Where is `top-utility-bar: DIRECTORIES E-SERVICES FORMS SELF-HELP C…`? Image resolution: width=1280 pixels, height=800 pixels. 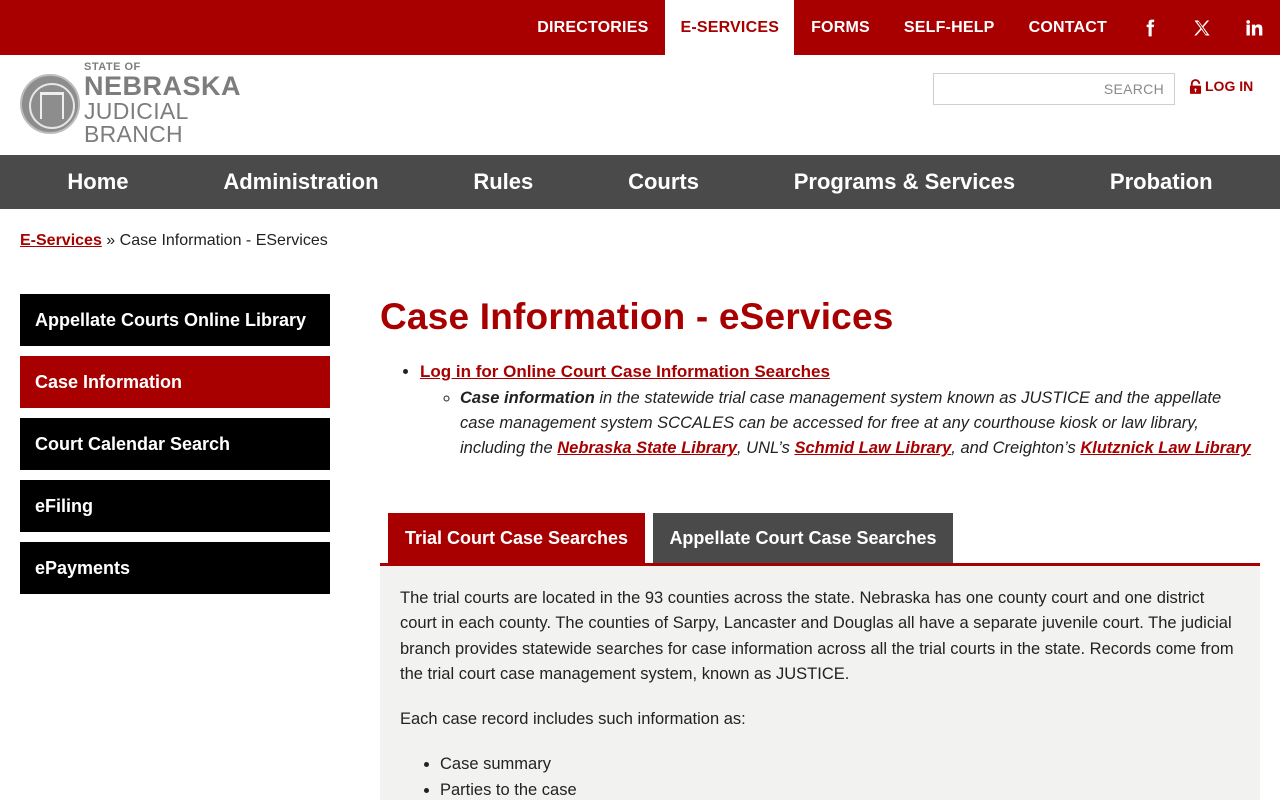
top-utility-bar: DIRECTORIES E-SERVICES FORMS SELF-HELP C… is located at coordinates (640, 27).